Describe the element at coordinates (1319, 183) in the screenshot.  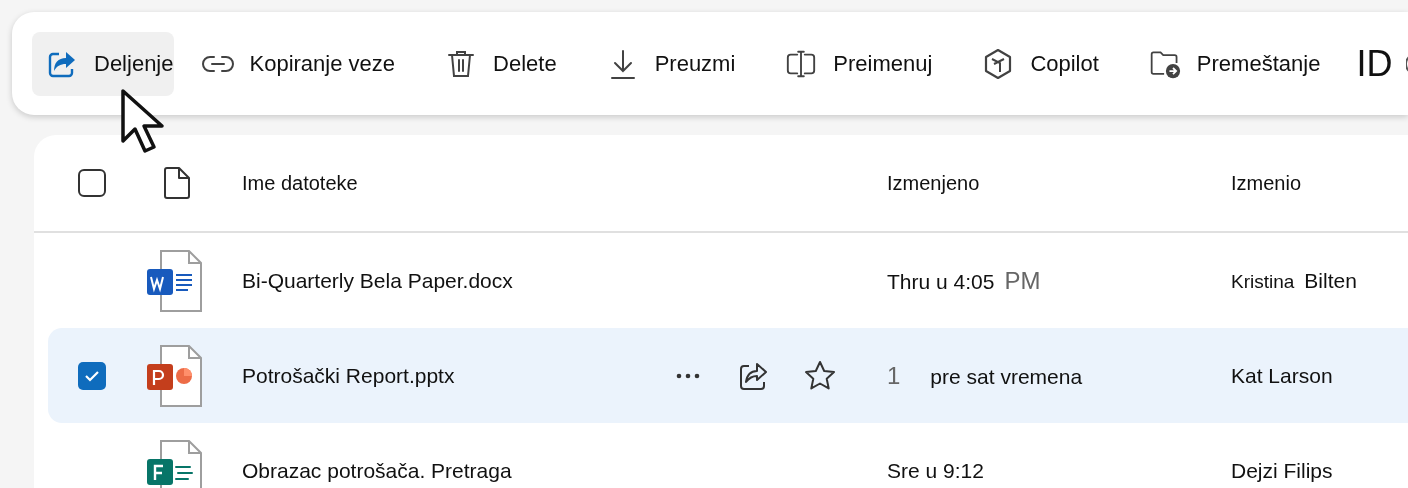
I see `column-header: Izmenio` at that location.